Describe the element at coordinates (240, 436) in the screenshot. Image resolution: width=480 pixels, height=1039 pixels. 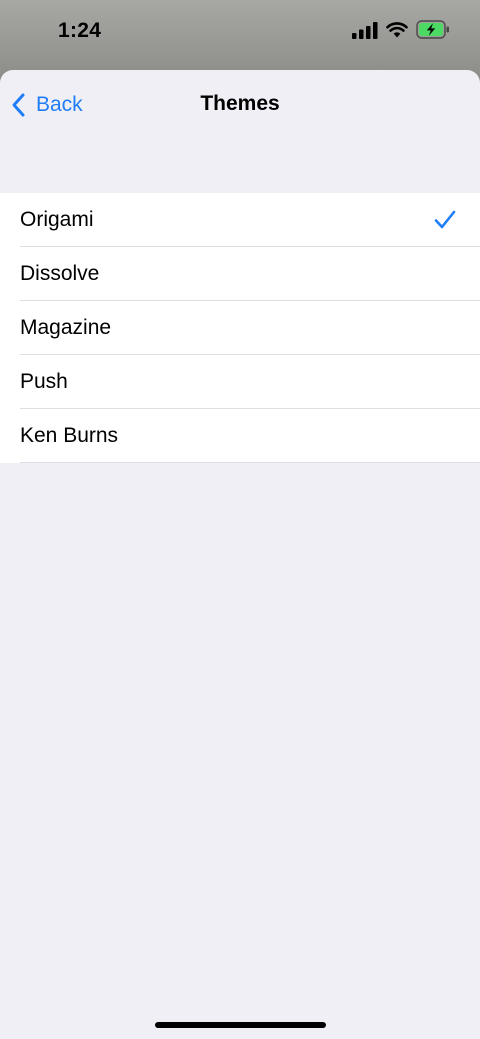
I see `theme-option-ken-burns: Ken Burns` at that location.